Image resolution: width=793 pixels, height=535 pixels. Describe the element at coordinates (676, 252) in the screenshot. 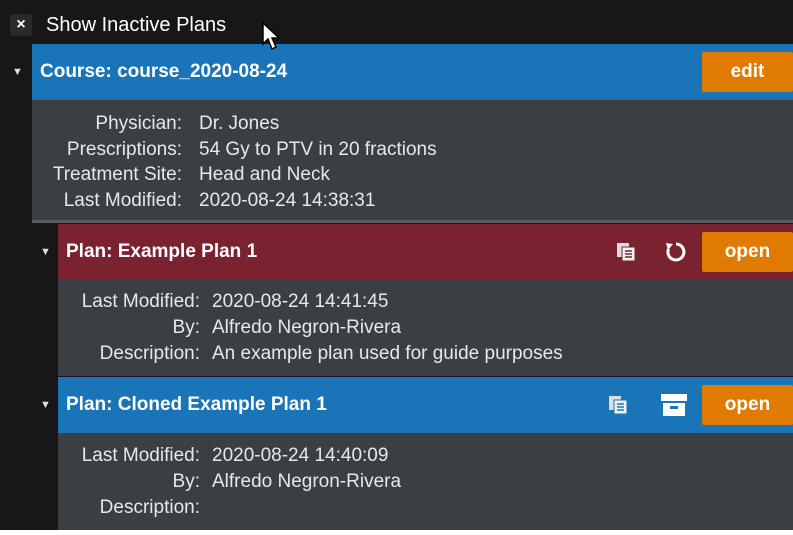

I see `restore-icon` at that location.